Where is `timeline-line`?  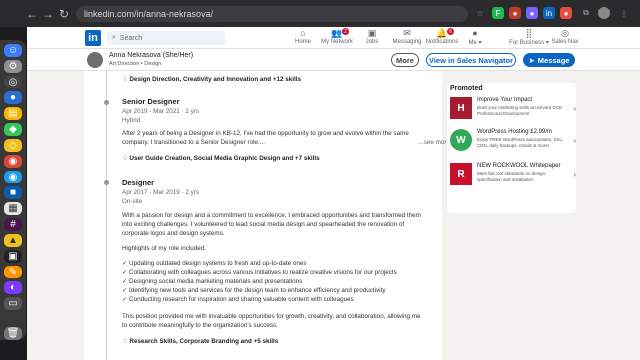
timeline-line is located at coordinates (106, 215).